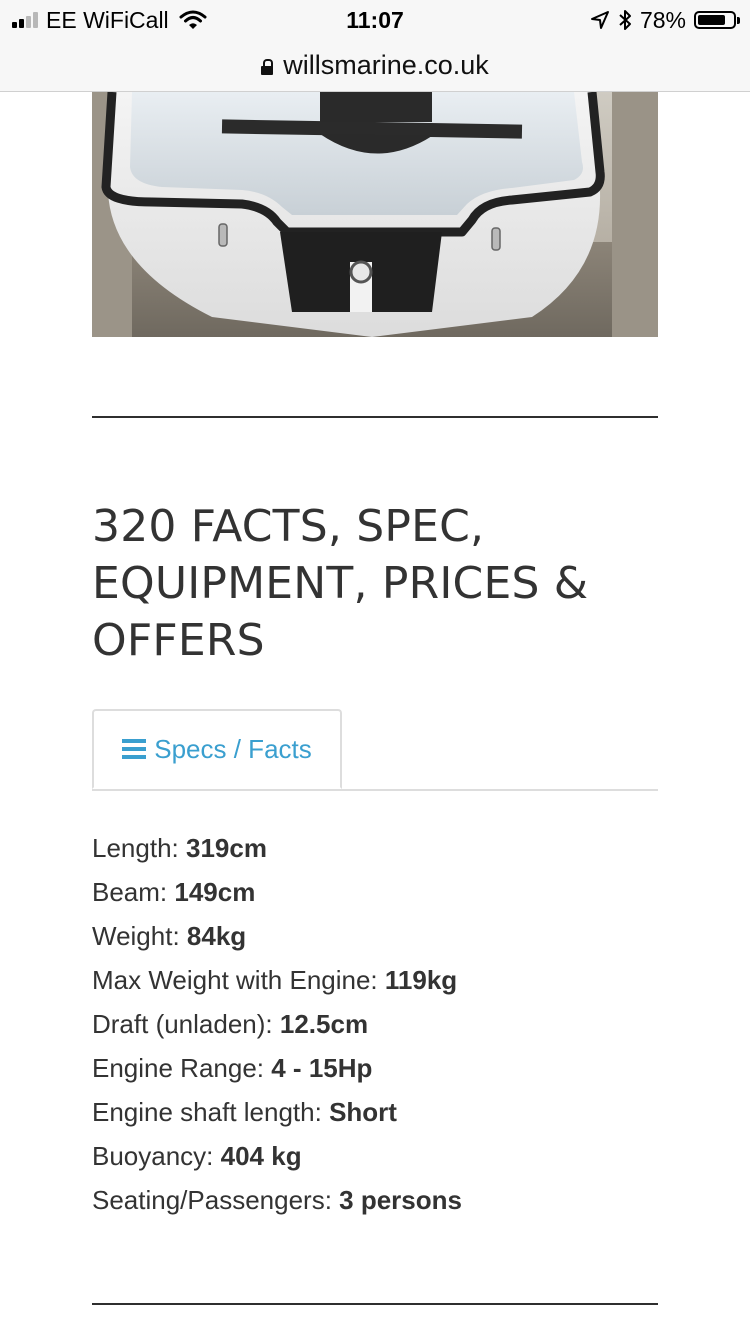 This screenshot has width=750, height=1334. I want to click on status-bar: EE WiFiCall 11:07 78%, so click(375, 20).